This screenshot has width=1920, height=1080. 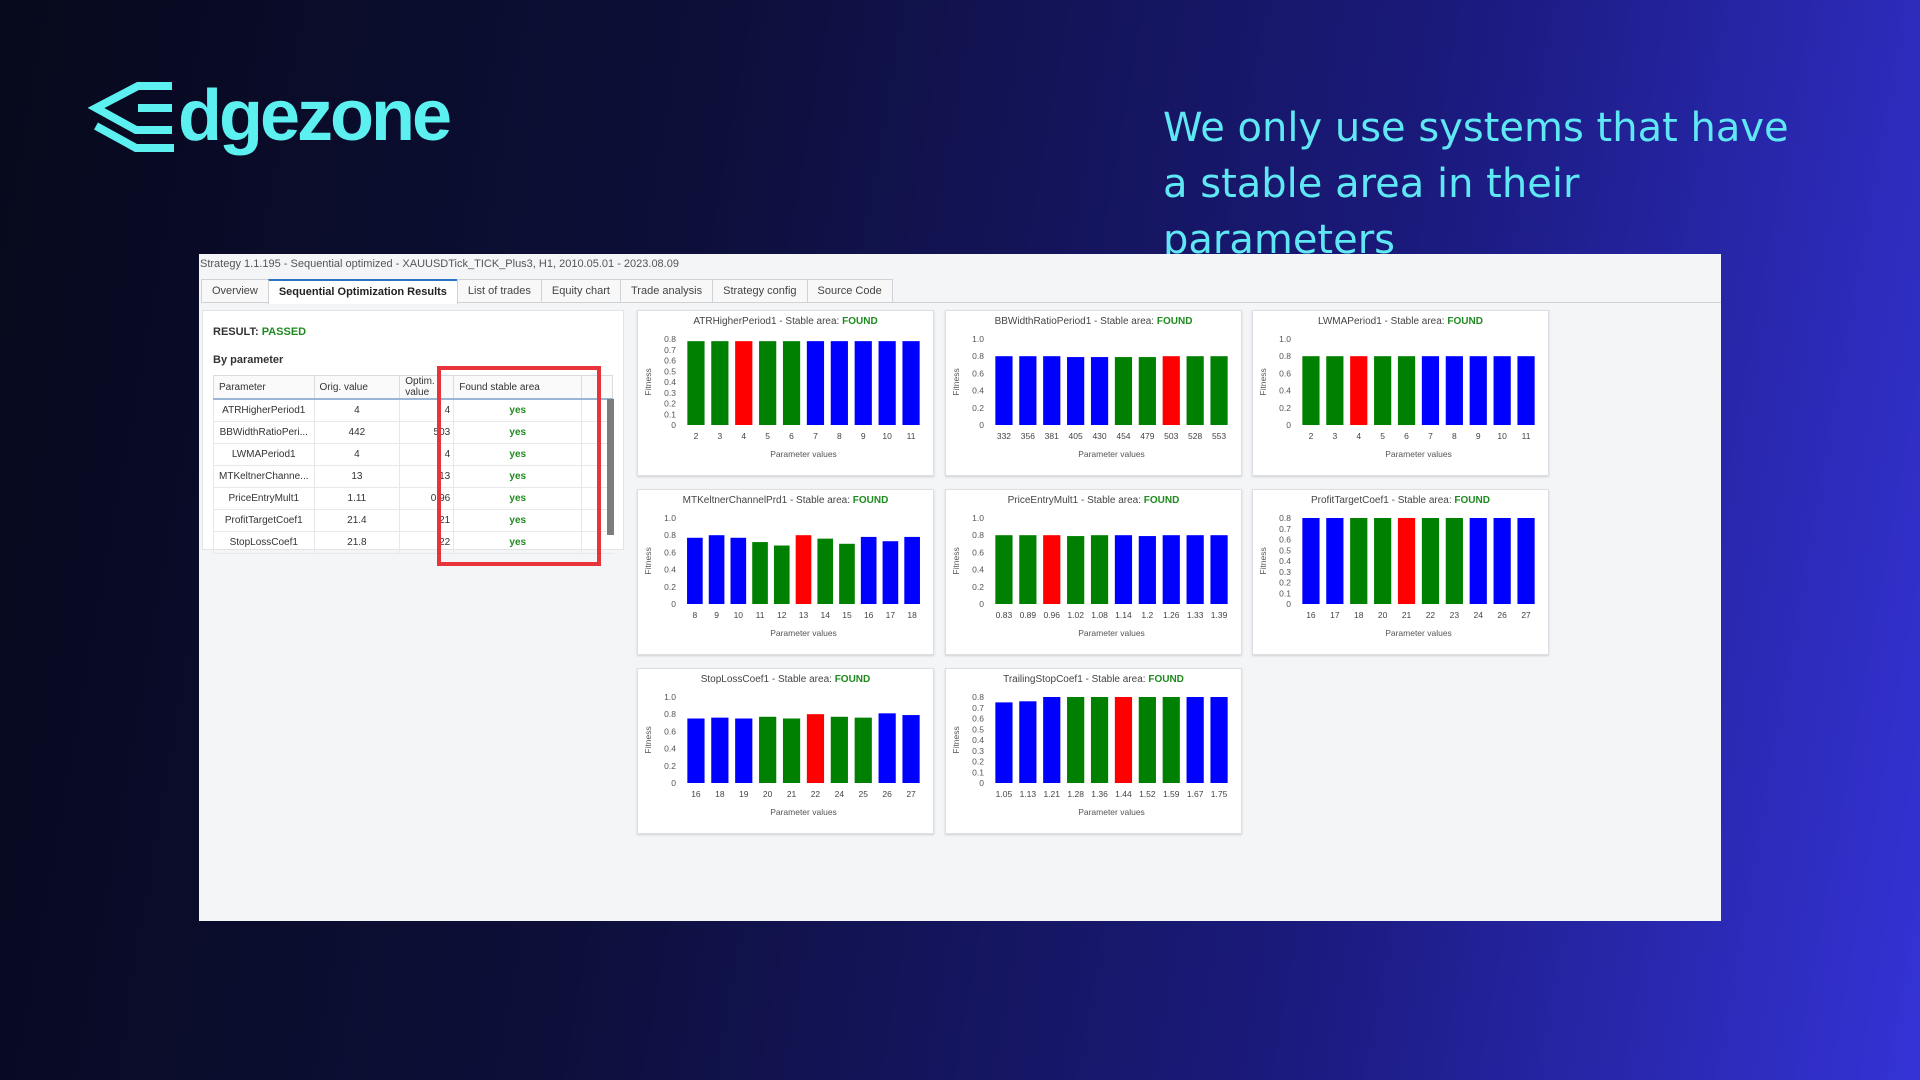 I want to click on x-tick-label: 6, so click(x=1406, y=436).